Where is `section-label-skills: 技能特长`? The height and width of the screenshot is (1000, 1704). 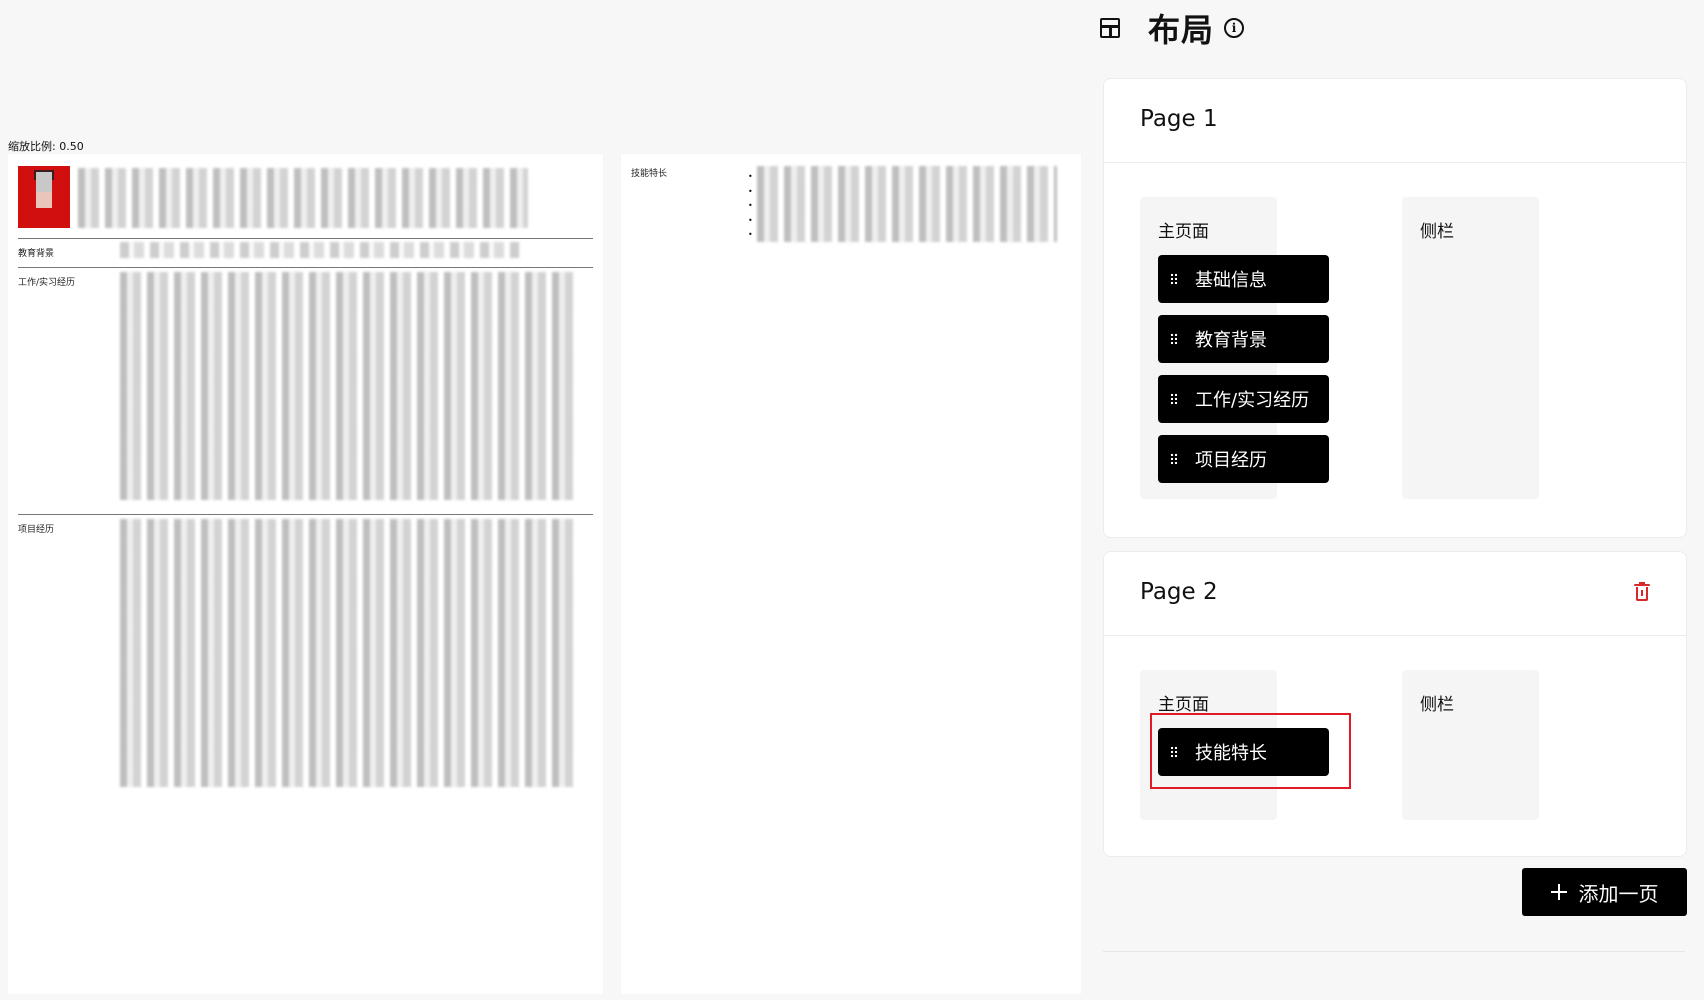
section-label-skills: 技能特长 is located at coordinates (649, 174).